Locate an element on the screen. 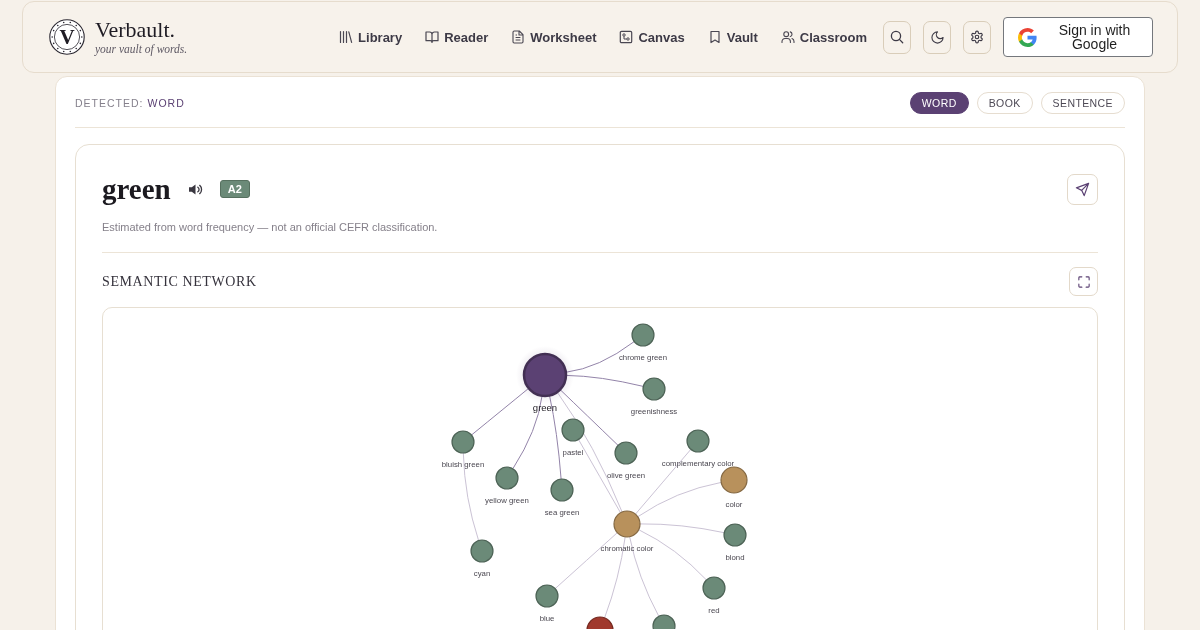  detected-value: WORD is located at coordinates (166, 103).